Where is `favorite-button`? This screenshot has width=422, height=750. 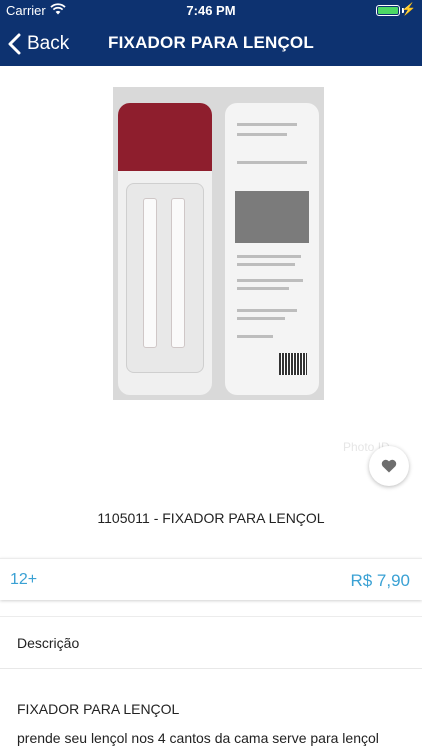 favorite-button is located at coordinates (389, 466).